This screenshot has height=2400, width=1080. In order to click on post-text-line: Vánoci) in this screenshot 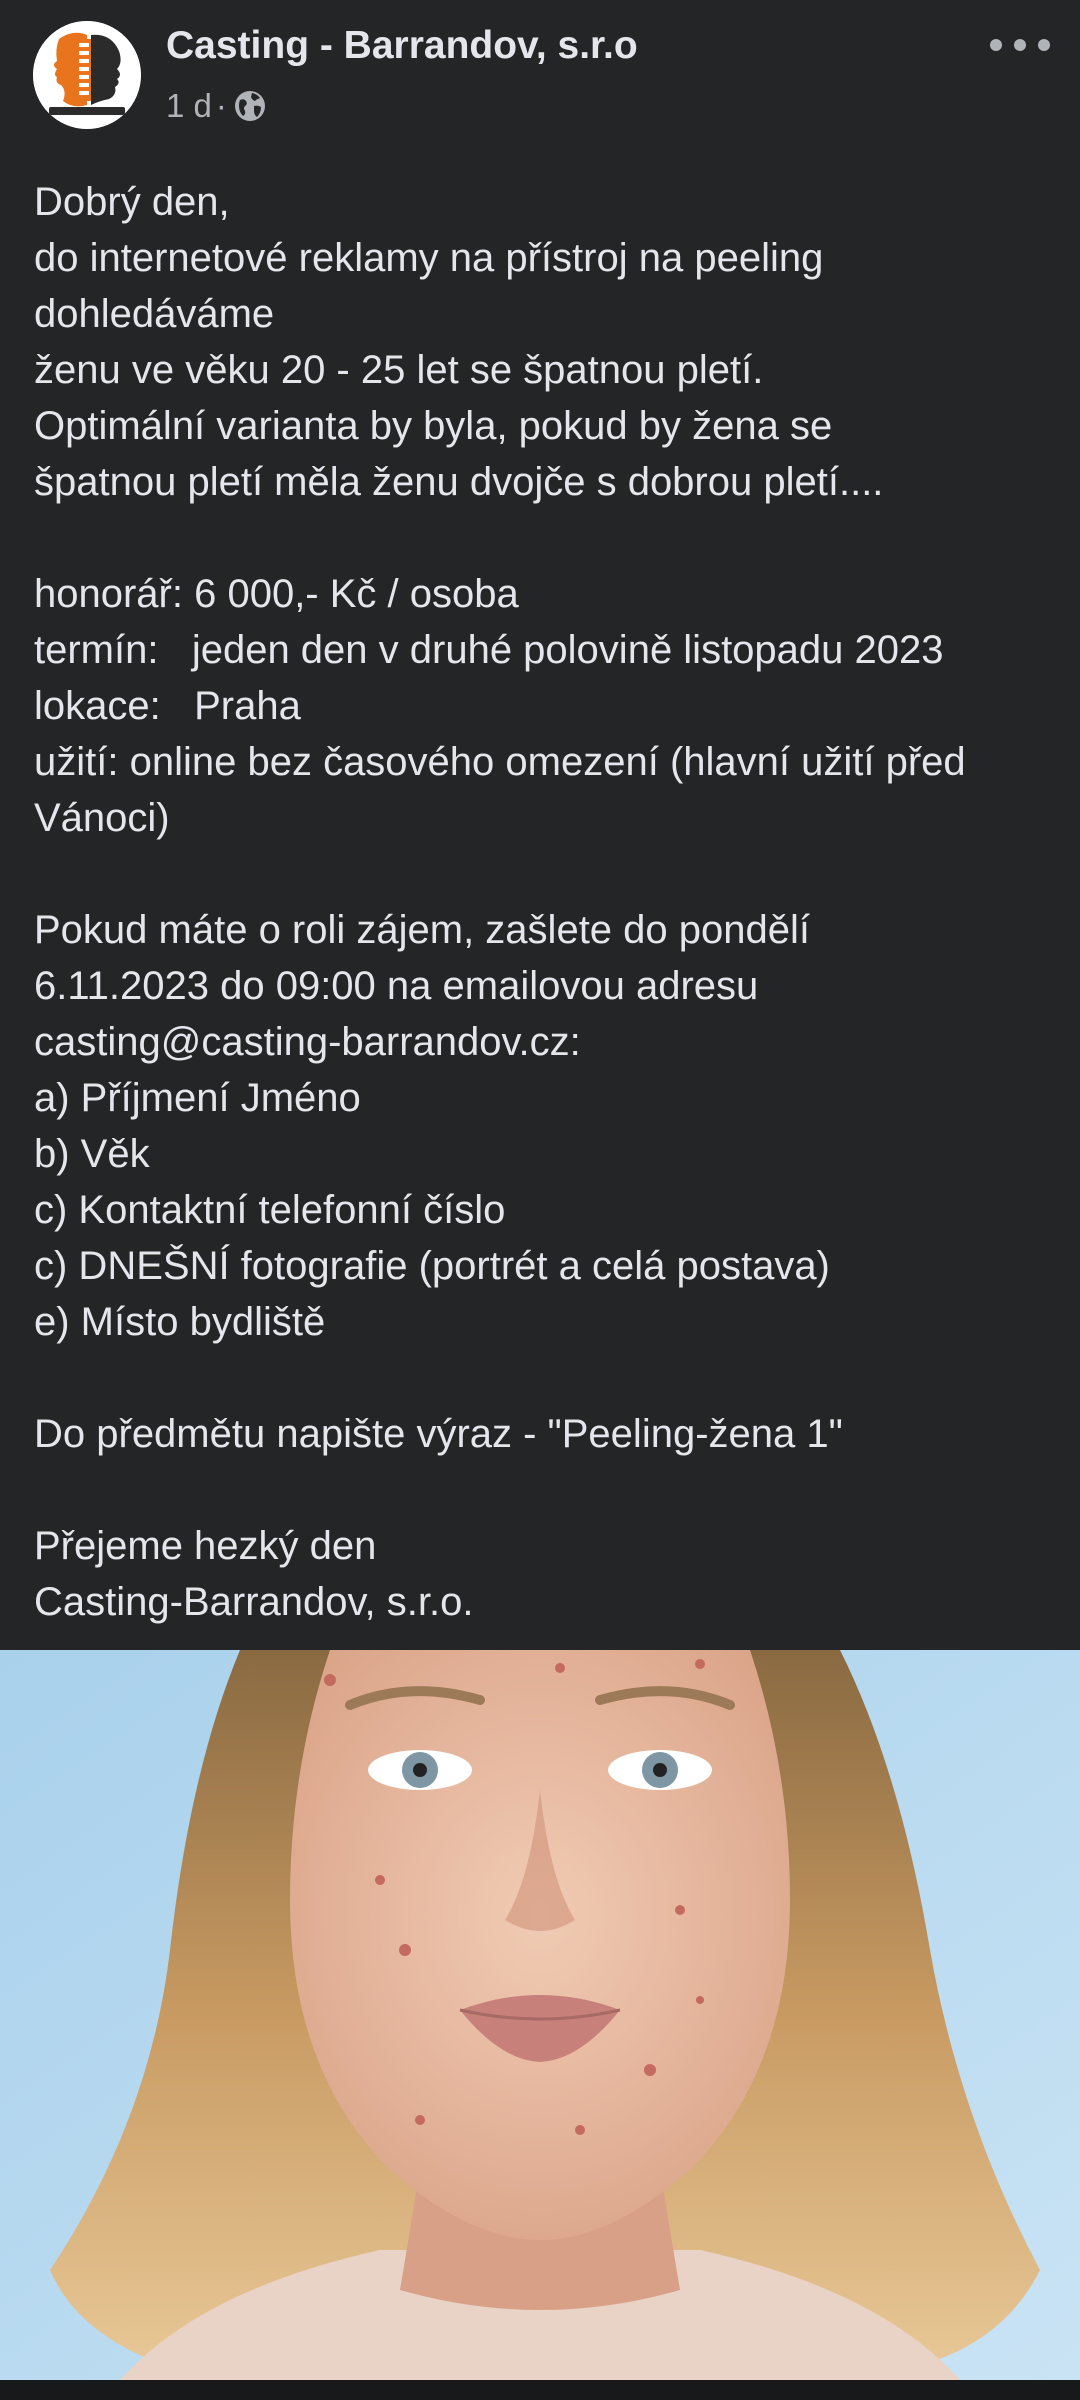, I will do `click(102, 818)`.